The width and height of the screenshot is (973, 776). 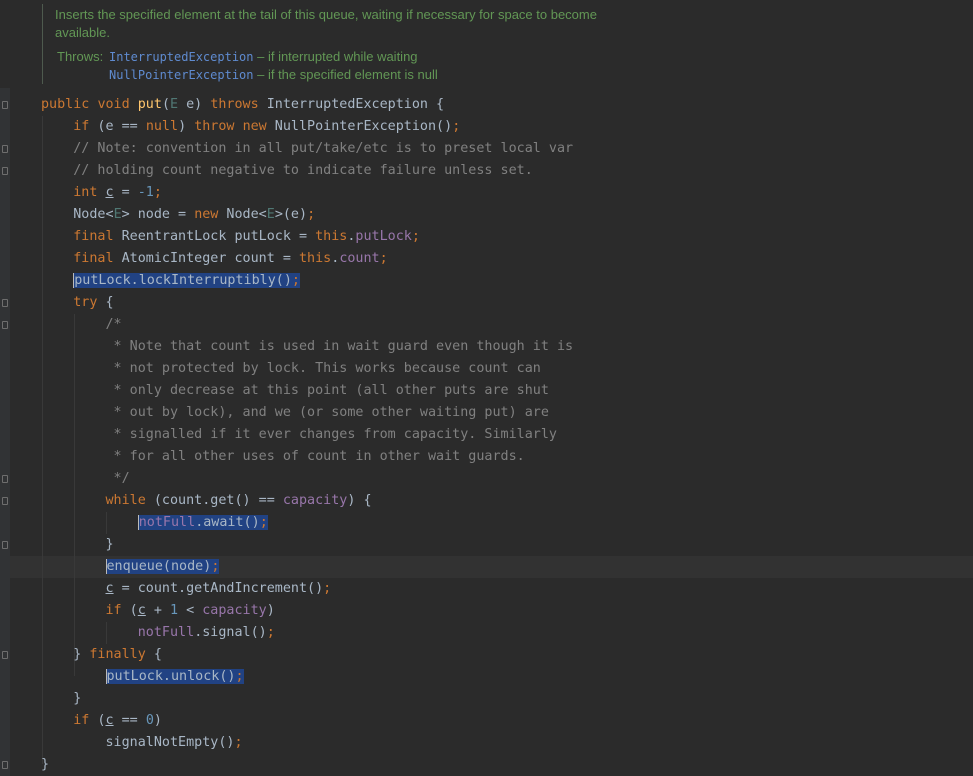 What do you see at coordinates (42, 44) in the screenshot?
I see `javadoc-border` at bounding box center [42, 44].